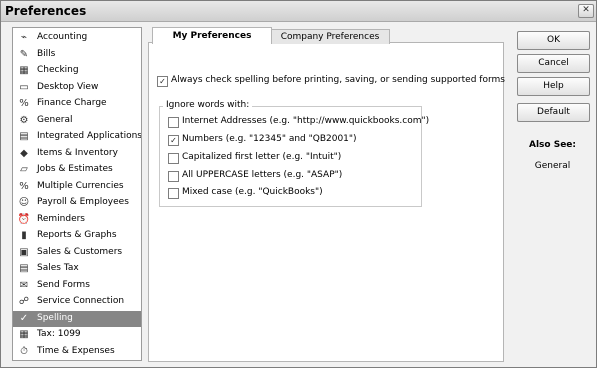  I want to click on default-button: Default, so click(553, 112).